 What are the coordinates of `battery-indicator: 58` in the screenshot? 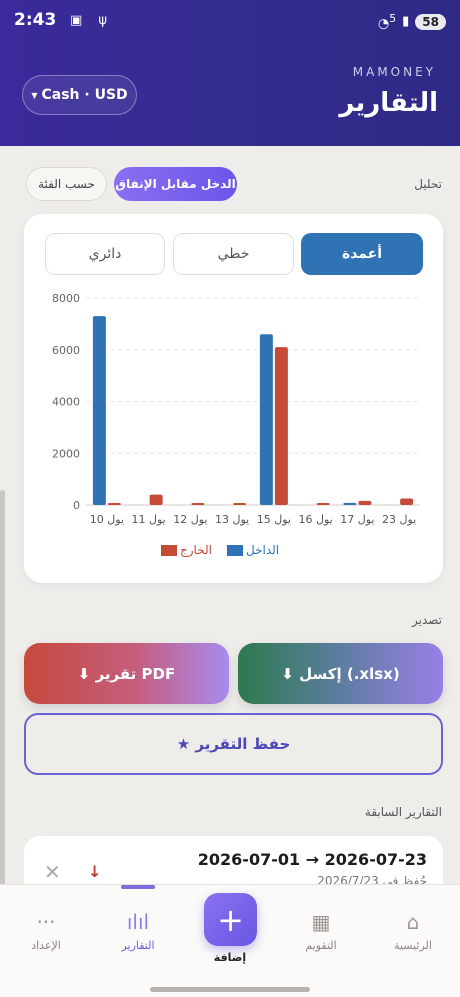 It's located at (430, 21).